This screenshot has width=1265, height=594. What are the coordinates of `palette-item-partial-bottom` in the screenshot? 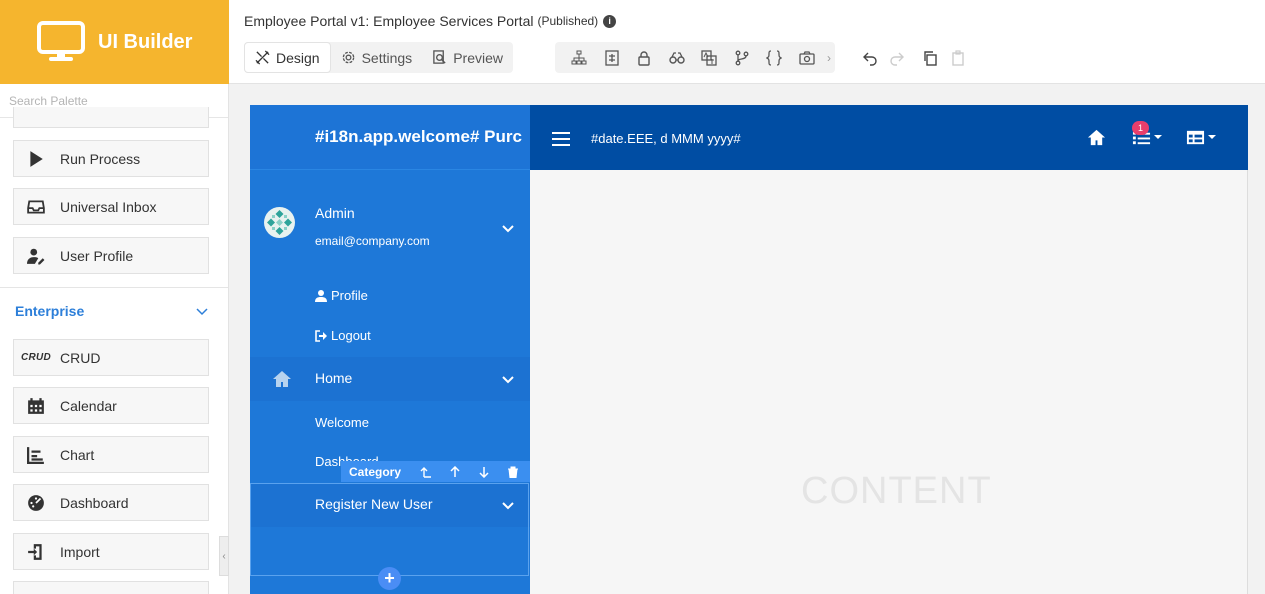 It's located at (111, 587).